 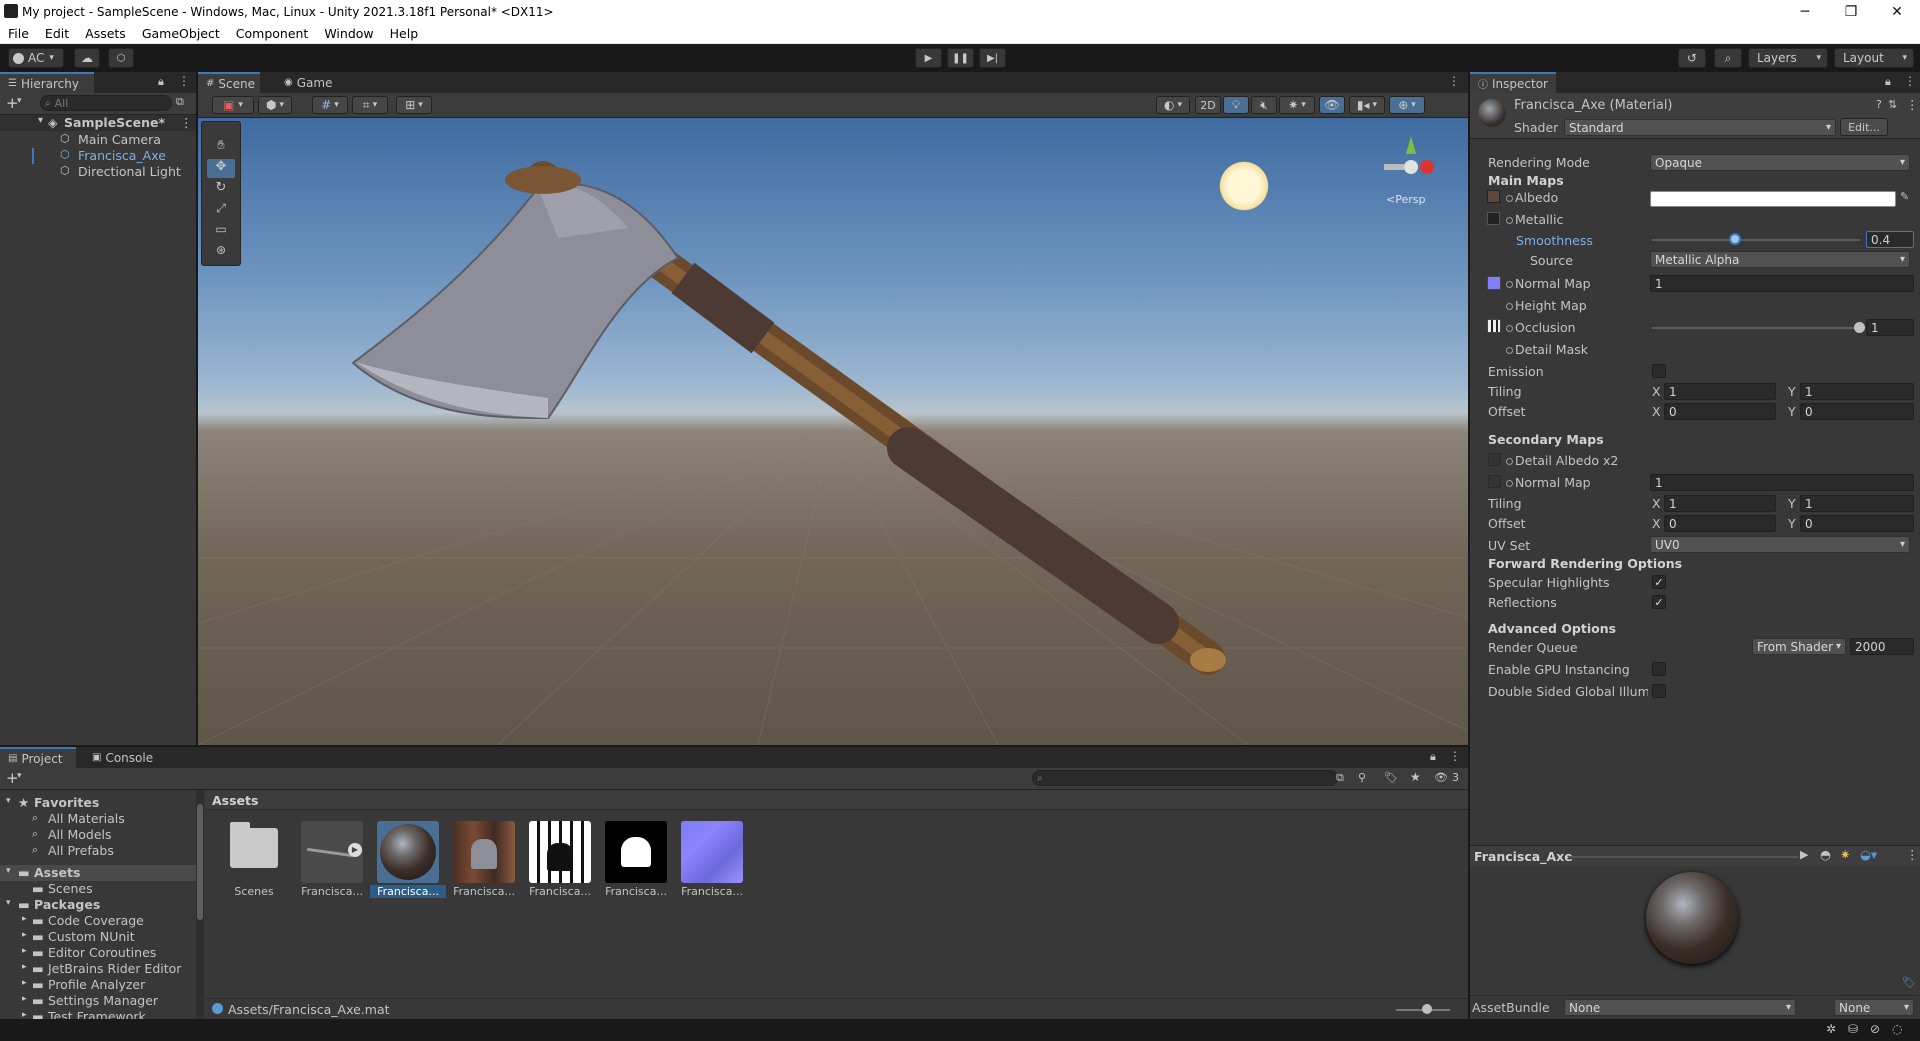 What do you see at coordinates (1825, 854) in the screenshot?
I see `preview-shape-icon: ◓` at bounding box center [1825, 854].